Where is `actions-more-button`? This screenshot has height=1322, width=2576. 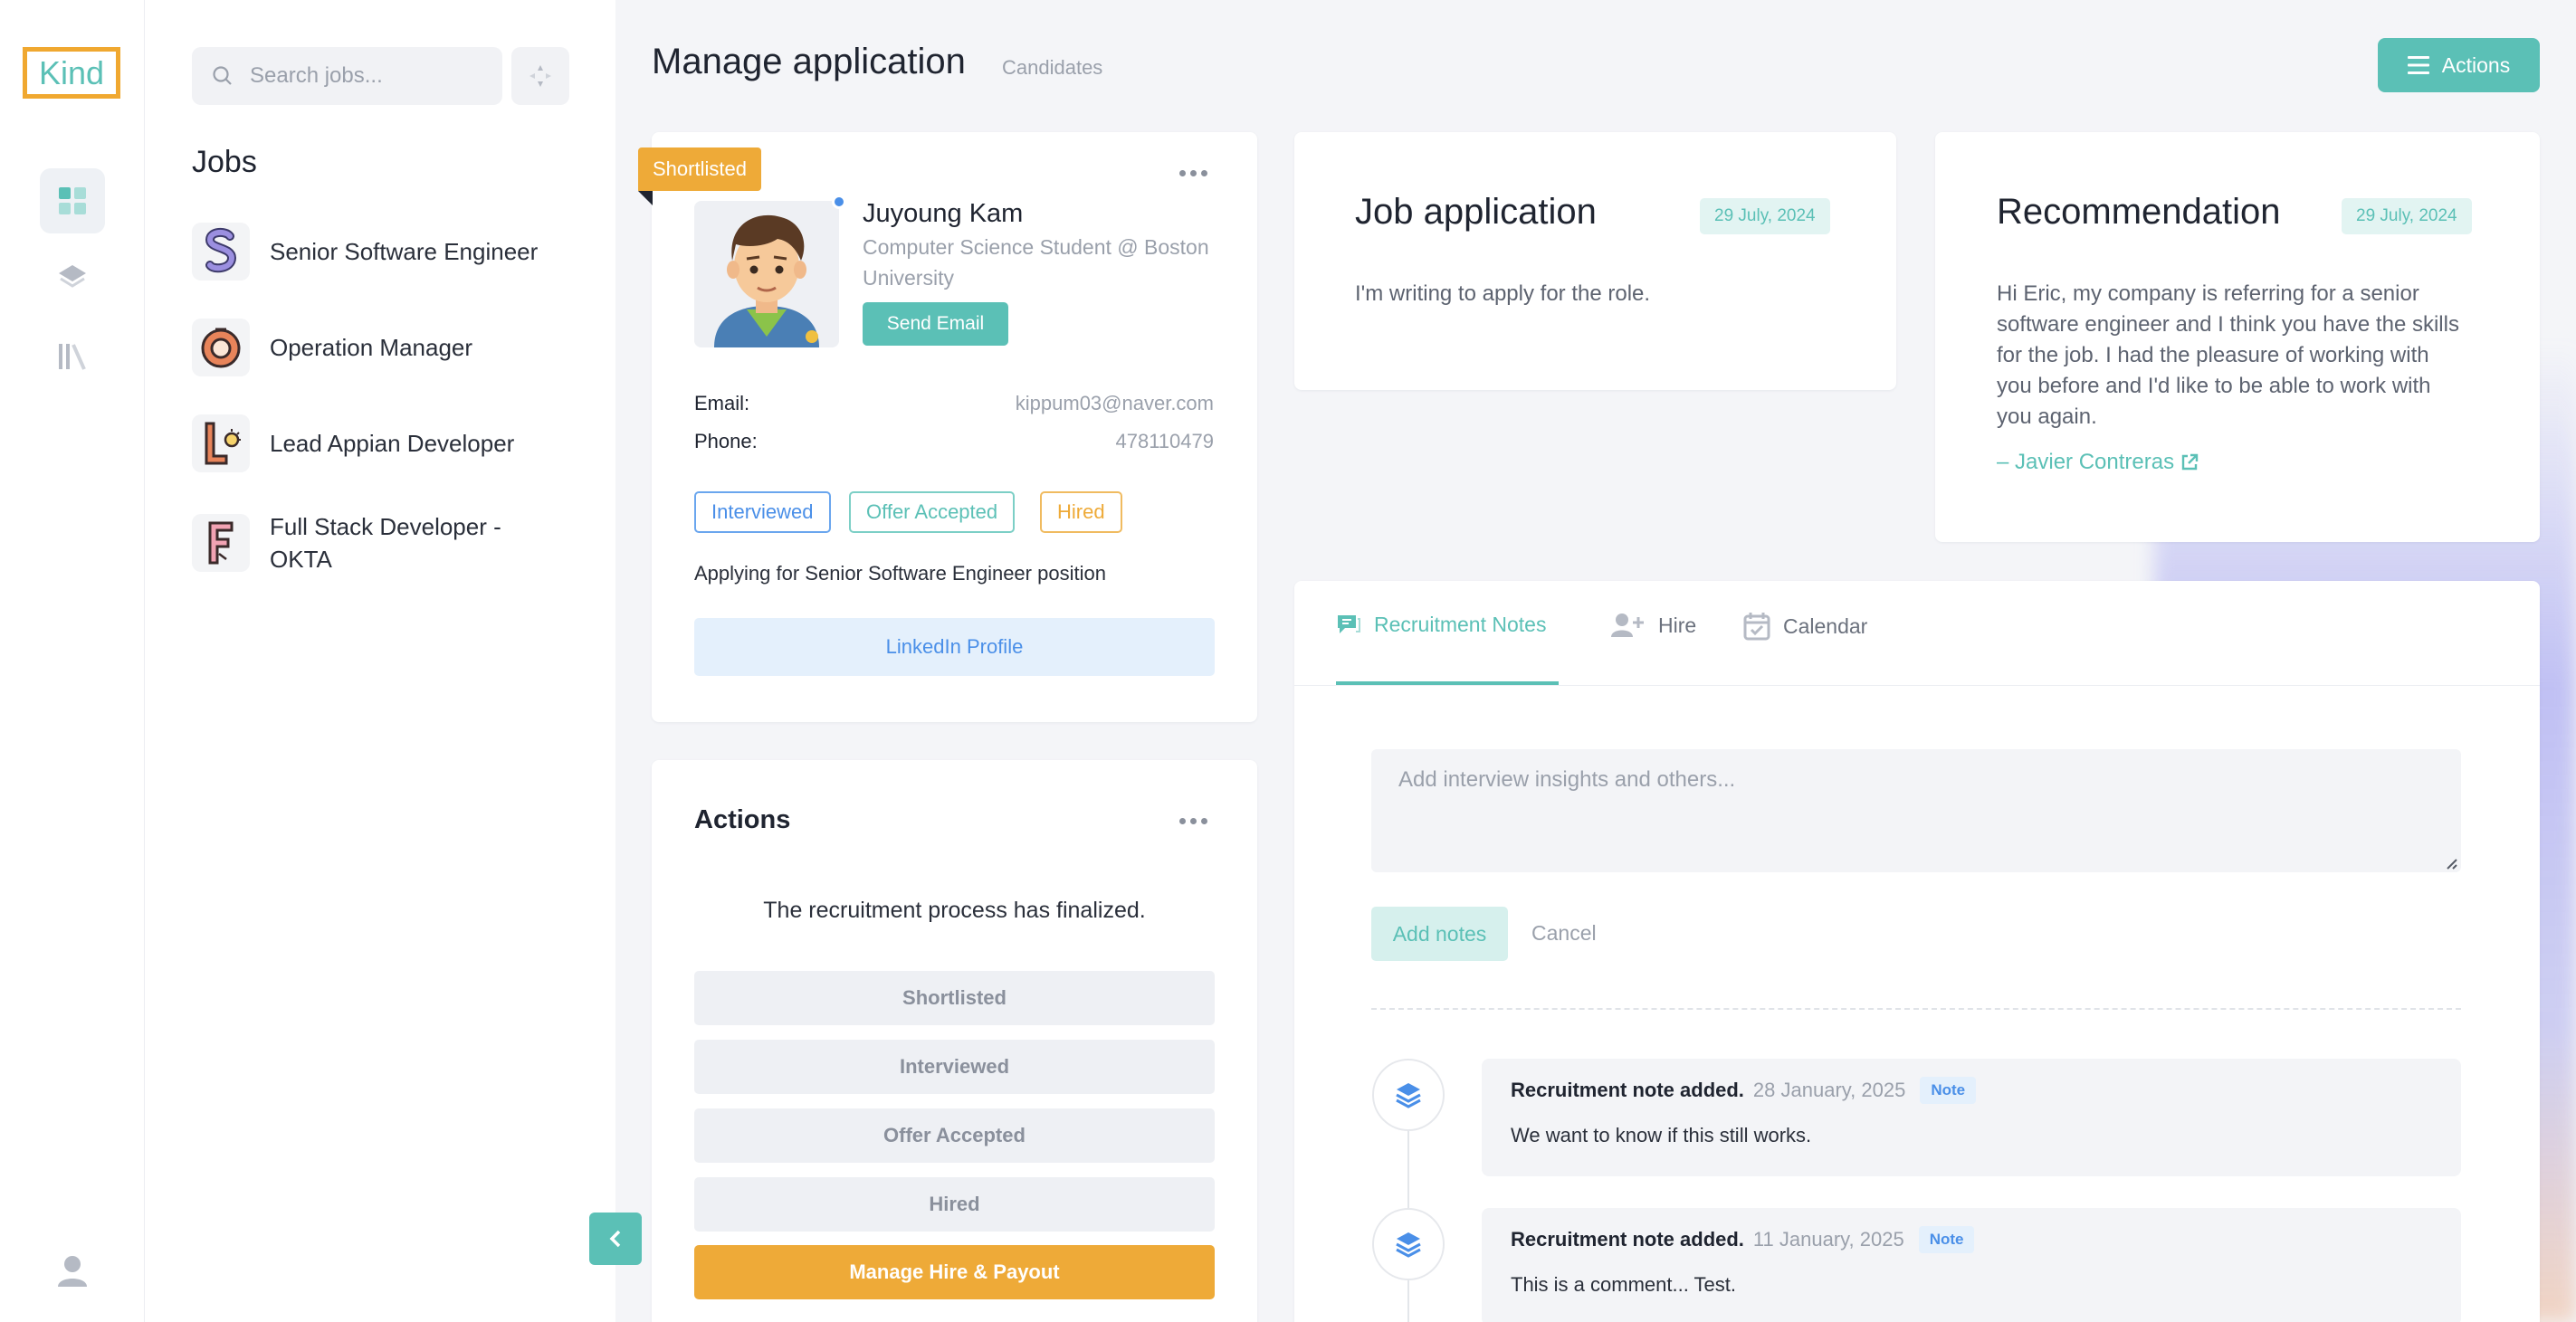 actions-more-button is located at coordinates (1193, 821).